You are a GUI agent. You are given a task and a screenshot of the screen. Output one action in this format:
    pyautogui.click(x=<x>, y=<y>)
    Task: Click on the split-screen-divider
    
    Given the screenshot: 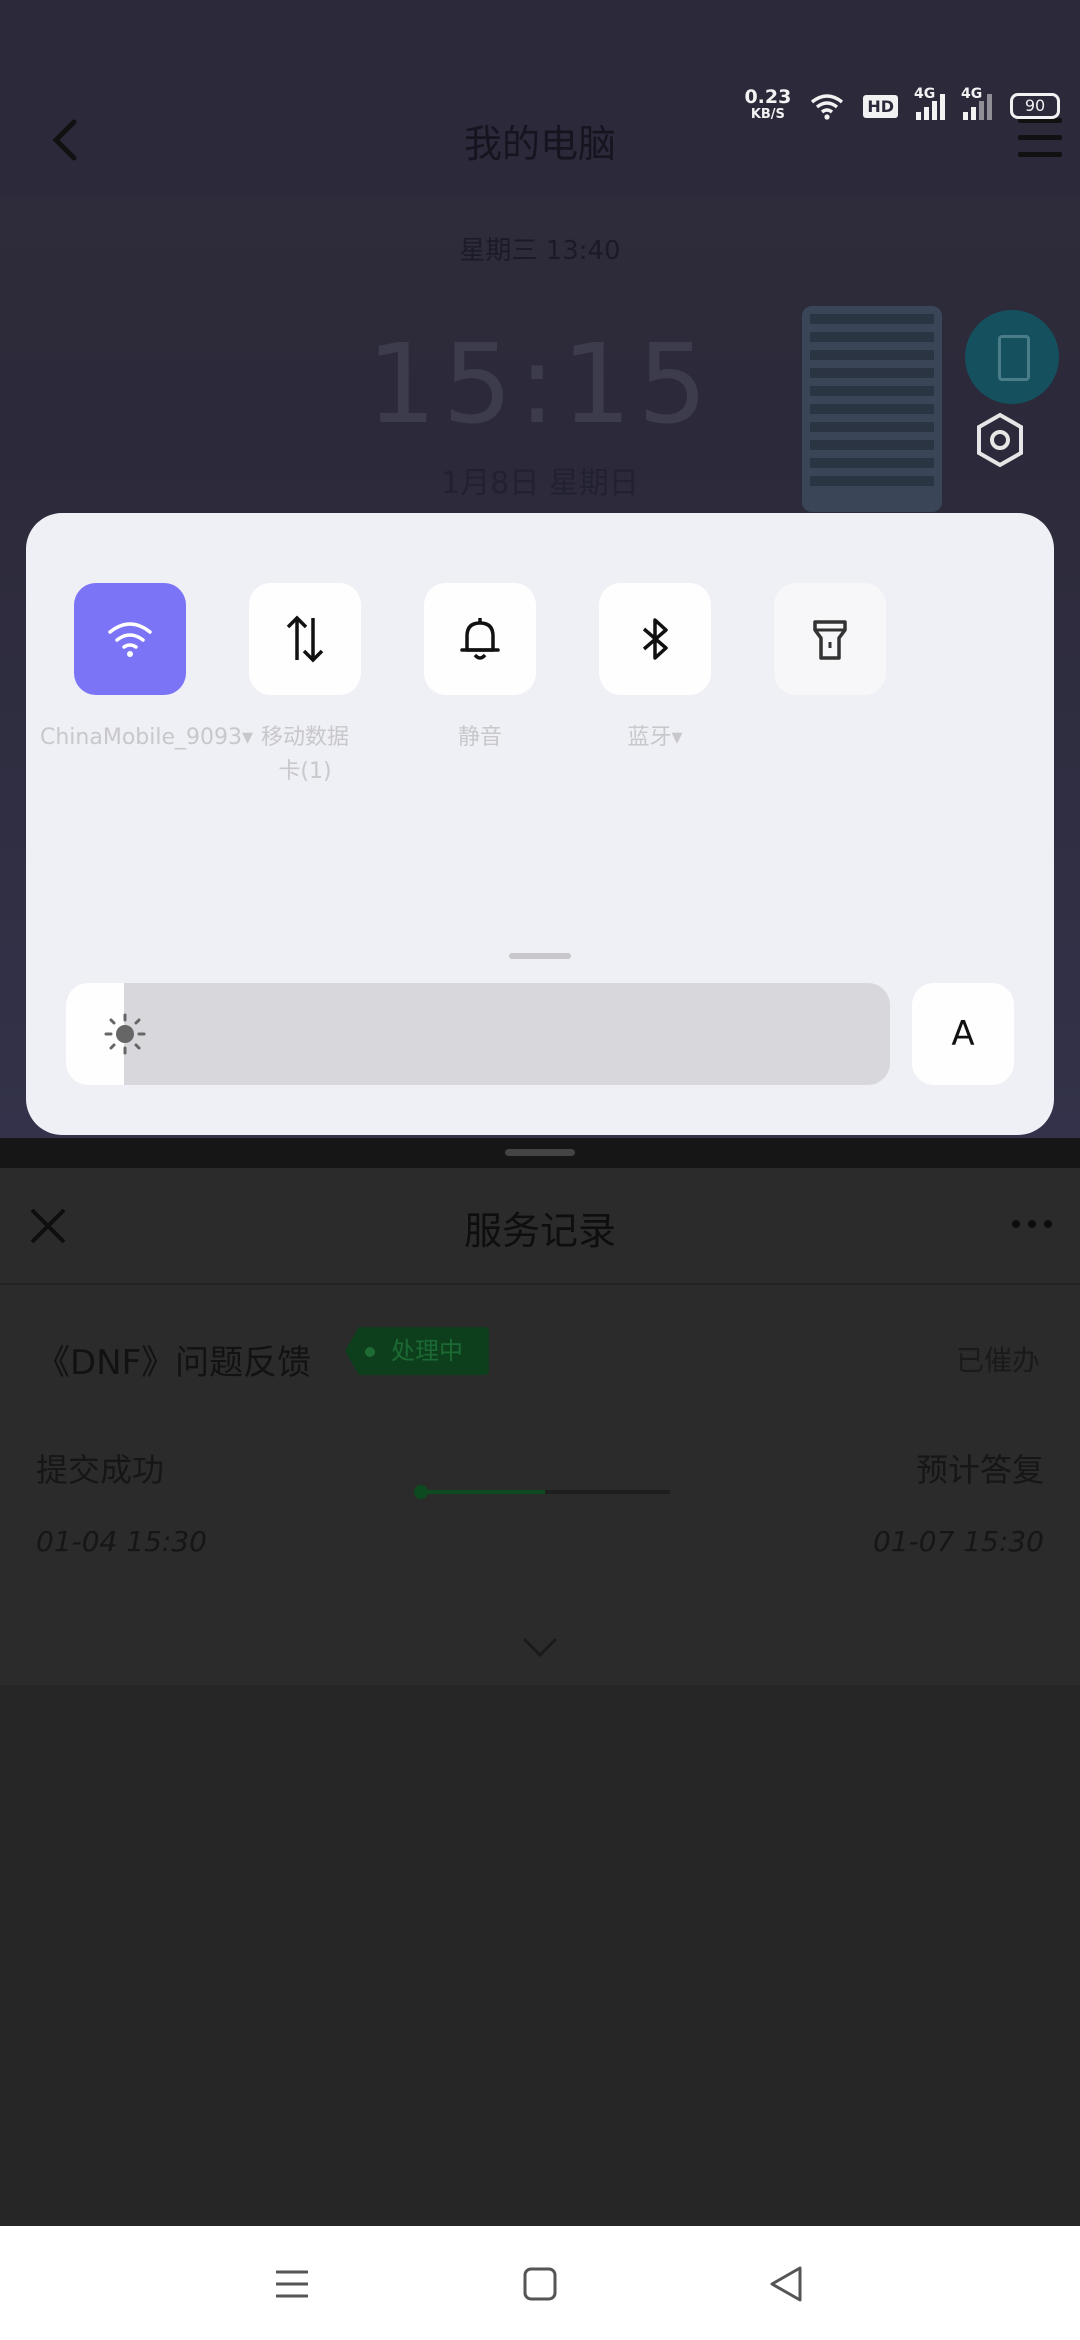 What is the action you would take?
    pyautogui.click(x=540, y=1153)
    